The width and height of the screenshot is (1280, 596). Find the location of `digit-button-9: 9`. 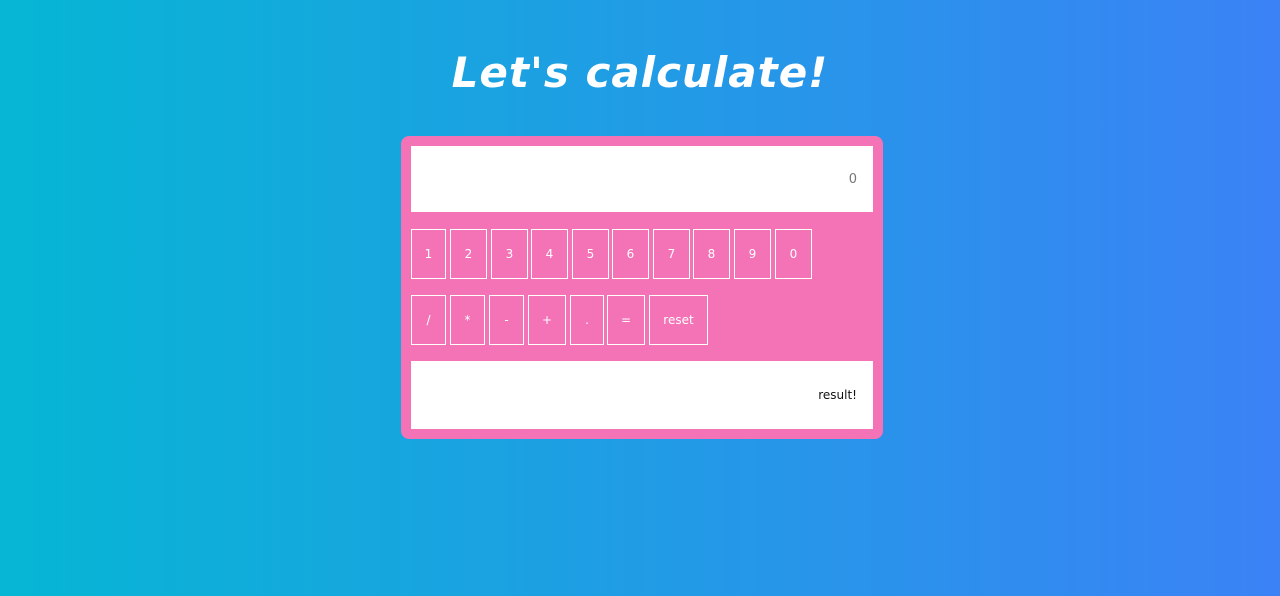

digit-button-9: 9 is located at coordinates (752, 254).